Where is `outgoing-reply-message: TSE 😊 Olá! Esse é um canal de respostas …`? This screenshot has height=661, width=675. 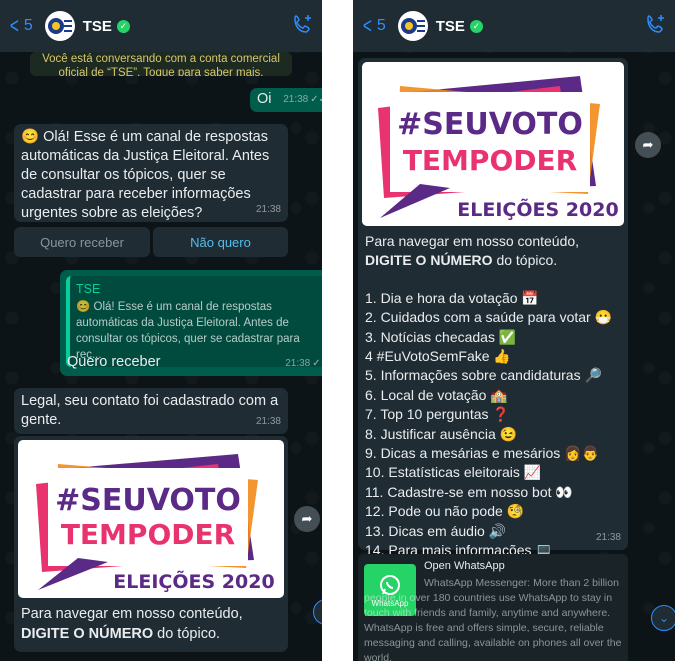
outgoing-reply-message: TSE 😊 Olá! Esse é um canal de respostas … is located at coordinates (191, 323).